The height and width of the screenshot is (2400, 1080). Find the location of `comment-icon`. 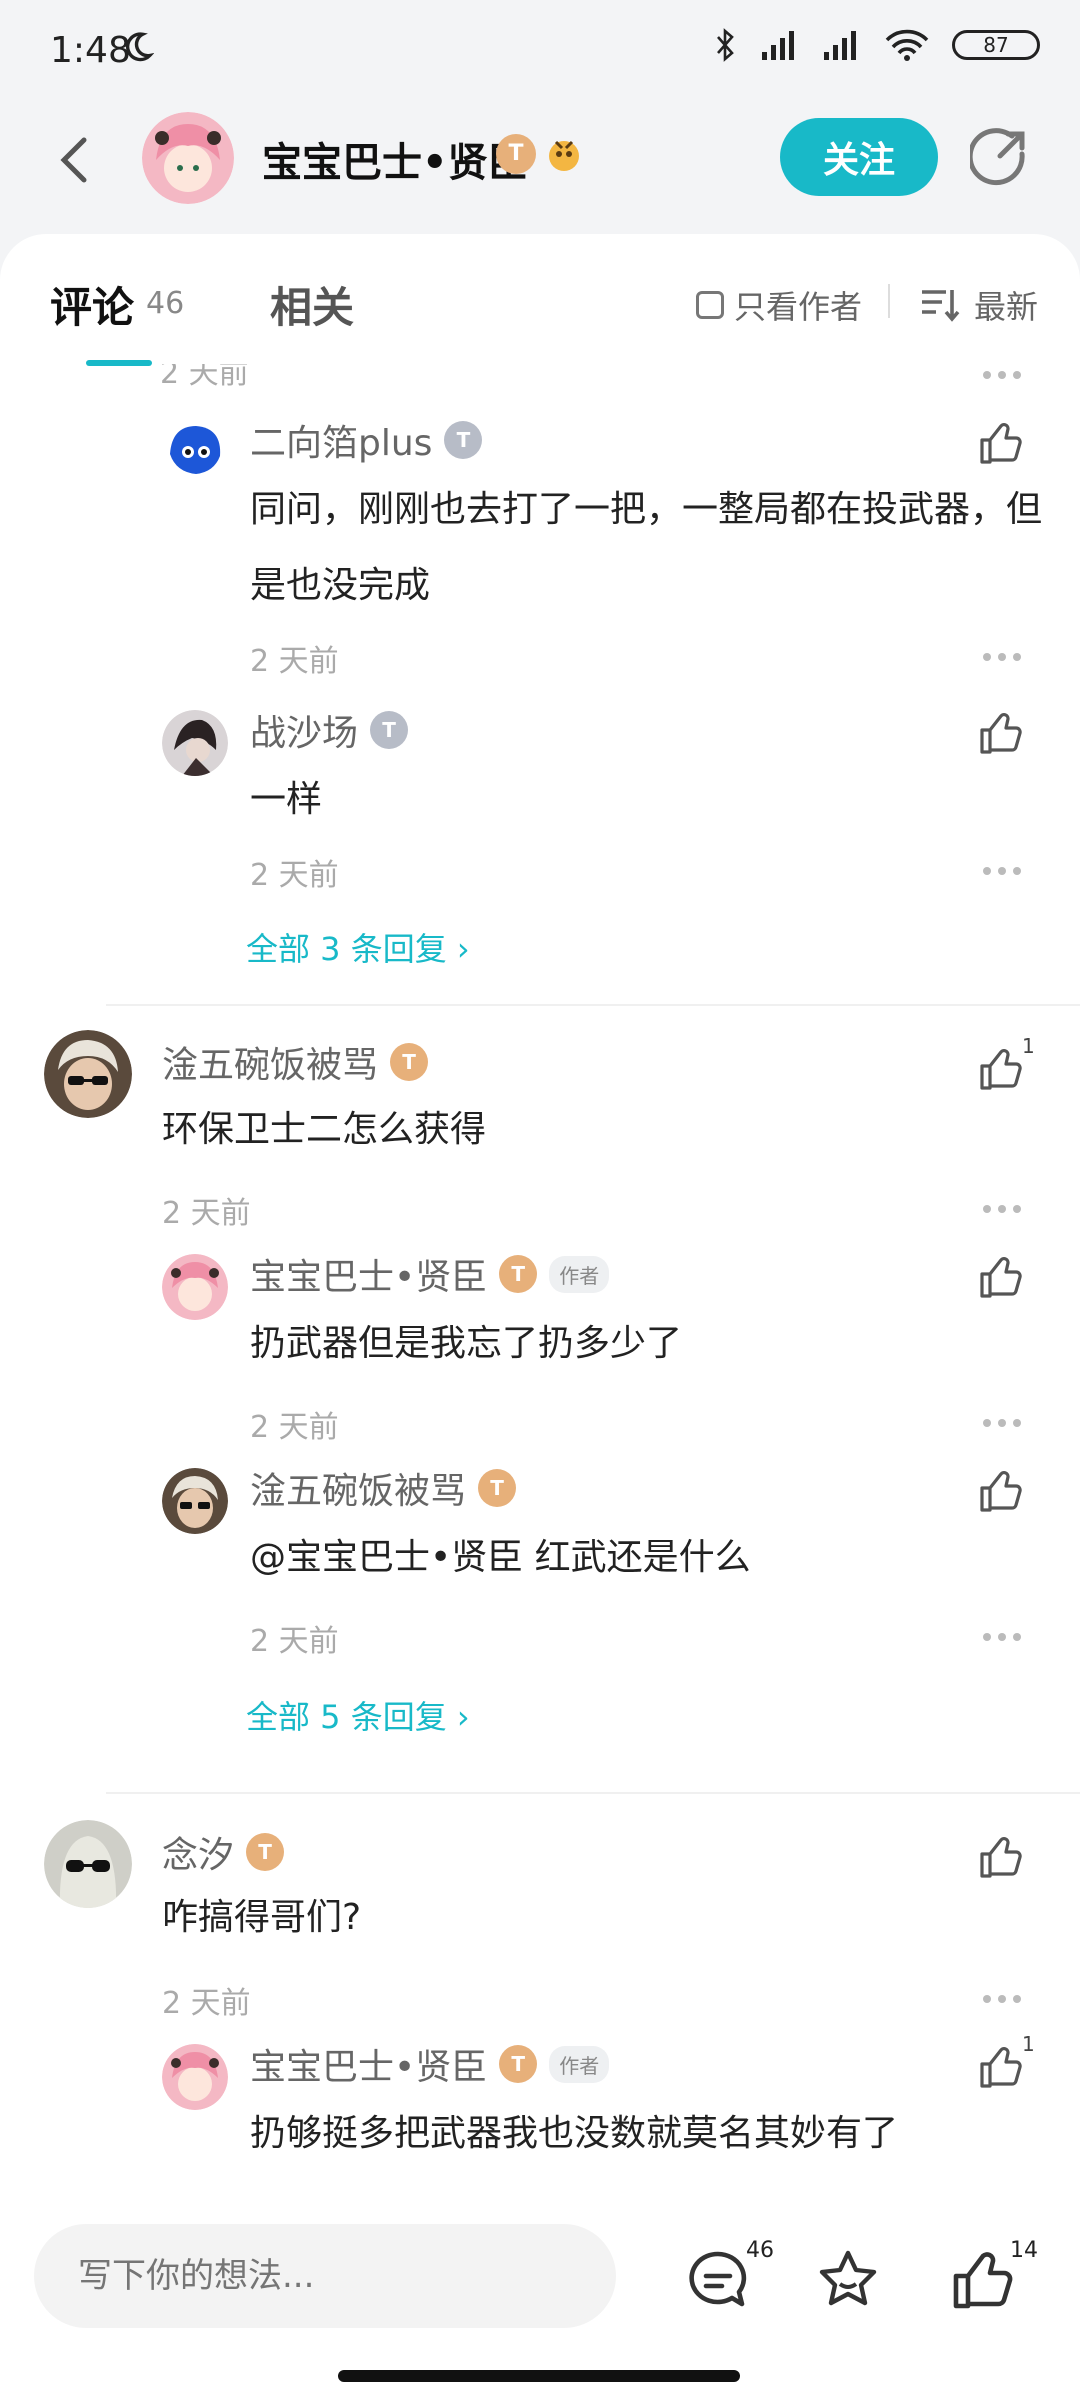

comment-icon is located at coordinates (718, 2280).